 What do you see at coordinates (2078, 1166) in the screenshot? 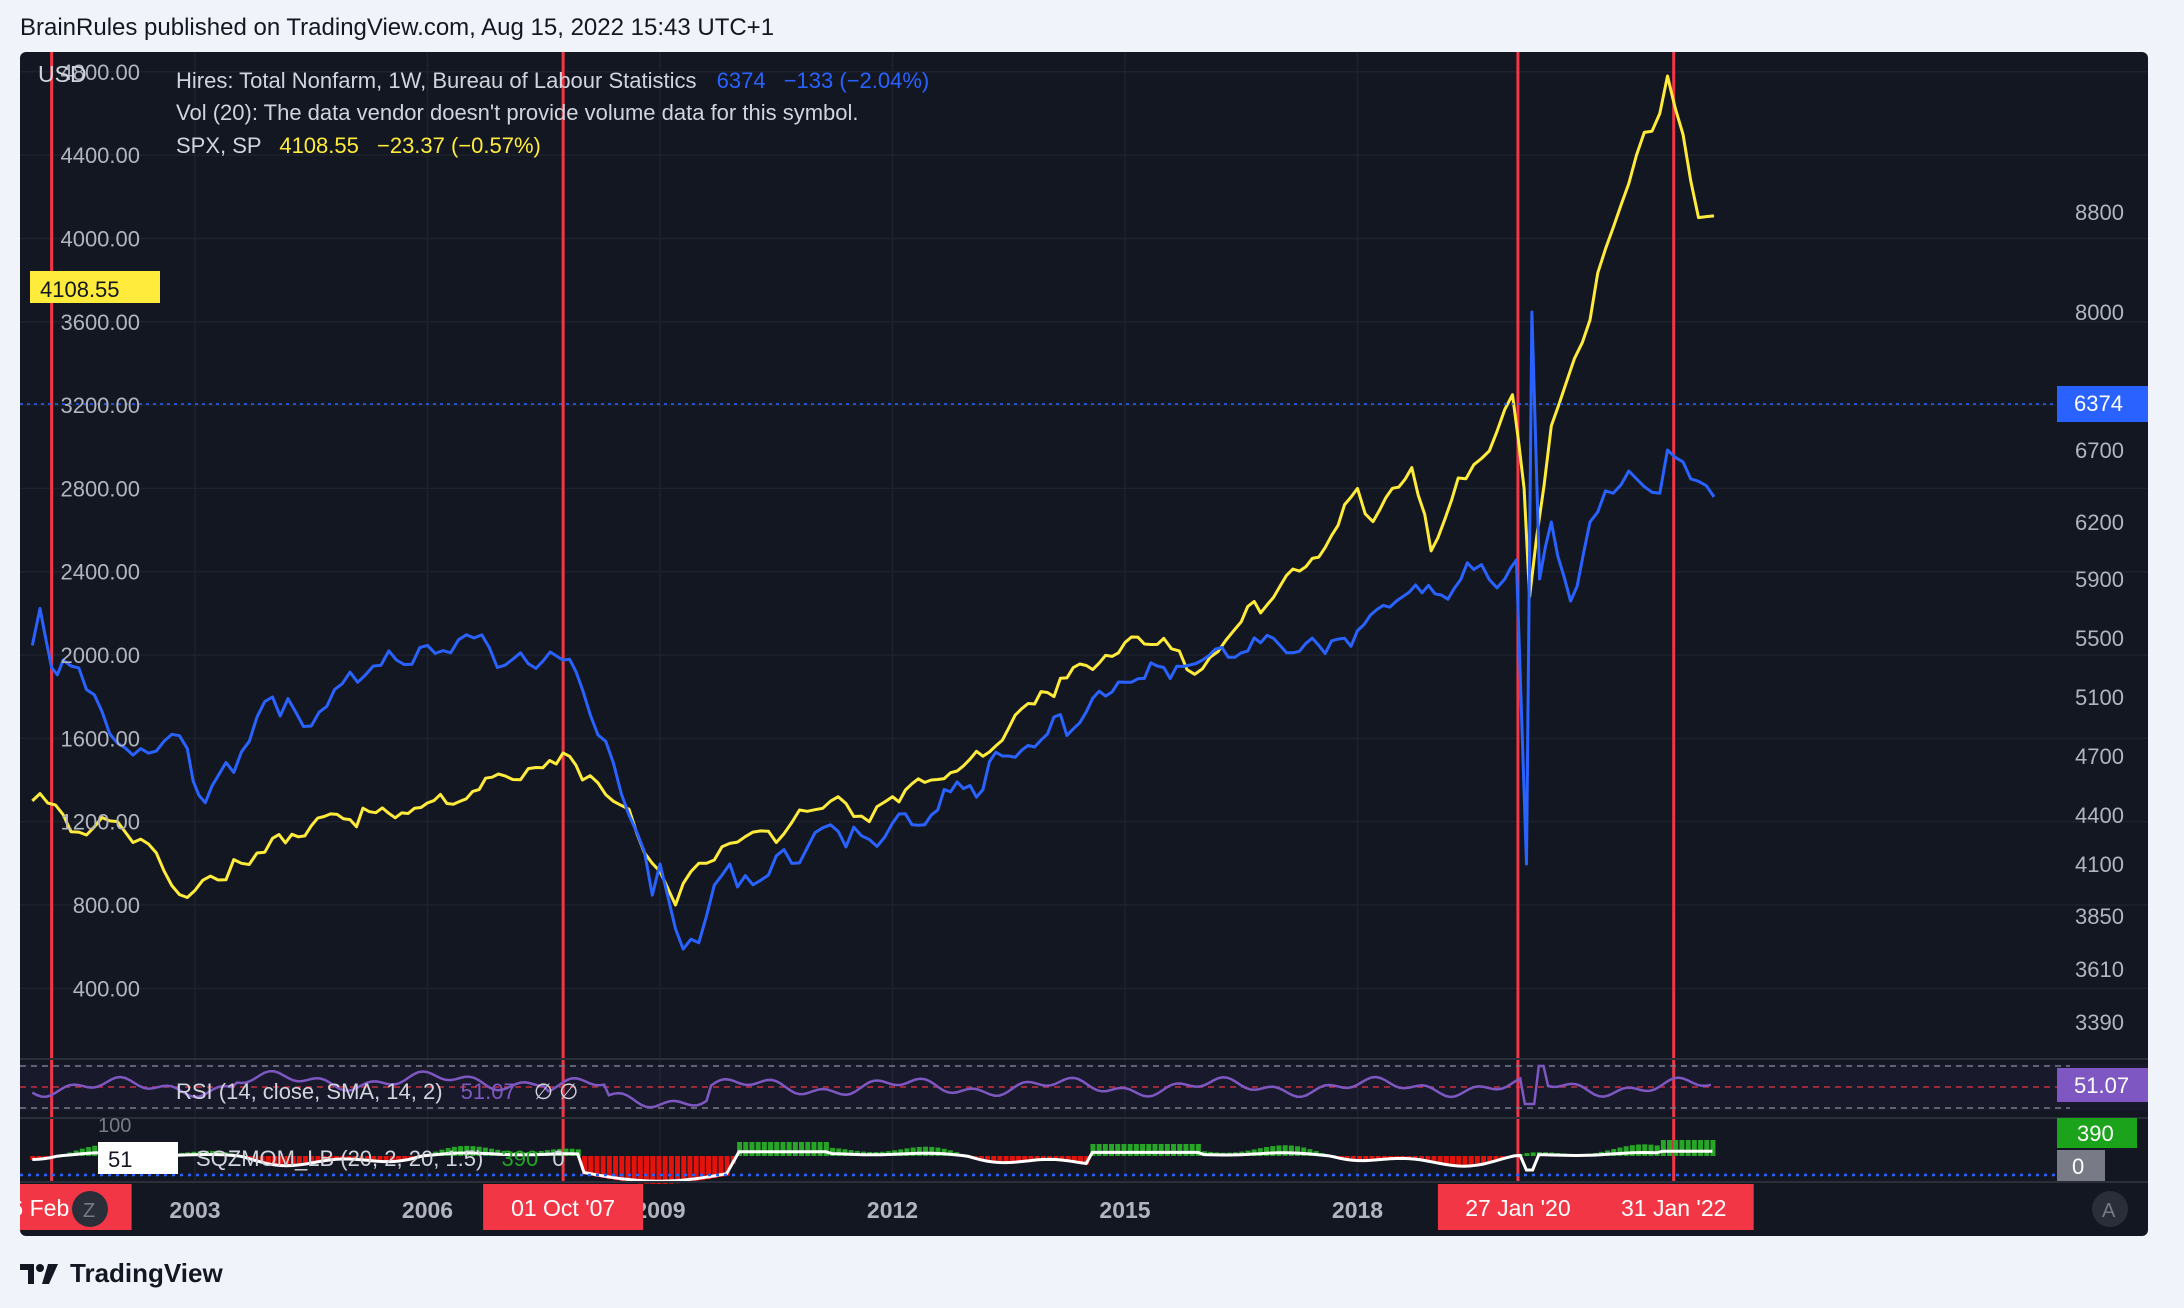
I see `sqz-right-badge-bottom-text: 0` at bounding box center [2078, 1166].